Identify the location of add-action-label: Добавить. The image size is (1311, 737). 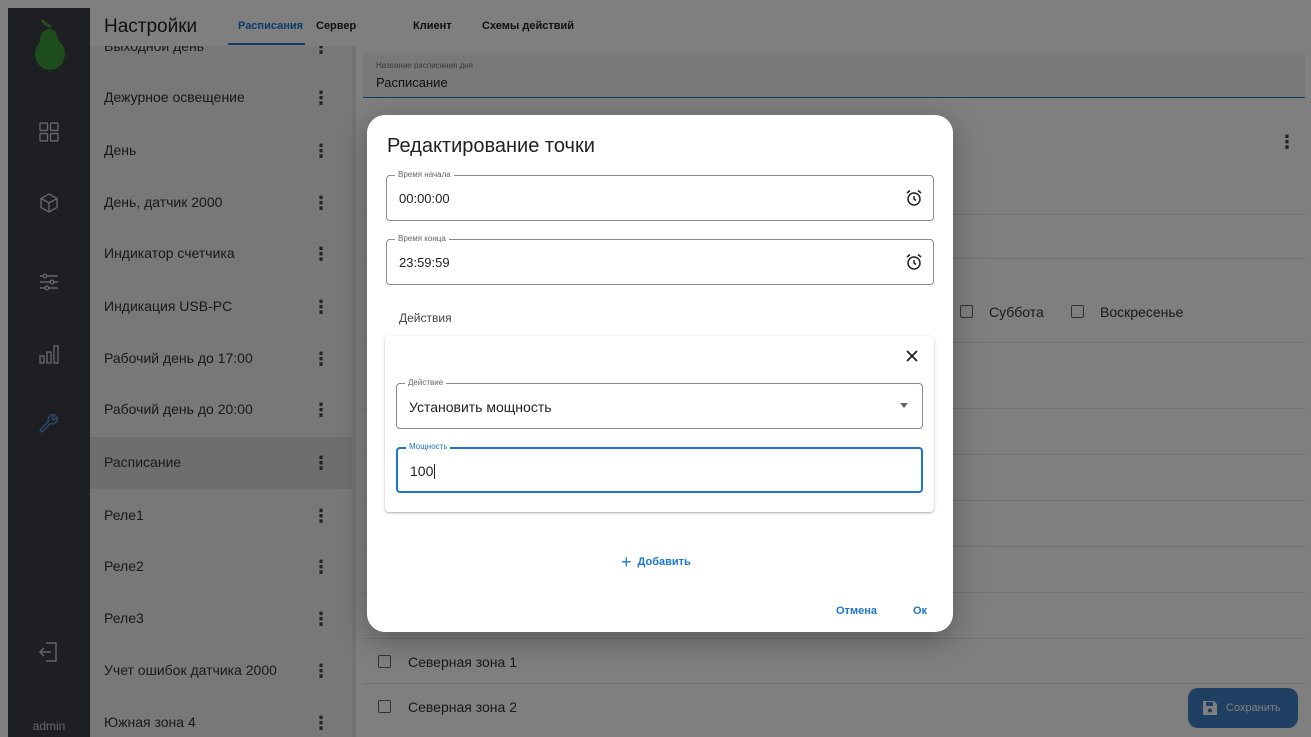
(664, 562).